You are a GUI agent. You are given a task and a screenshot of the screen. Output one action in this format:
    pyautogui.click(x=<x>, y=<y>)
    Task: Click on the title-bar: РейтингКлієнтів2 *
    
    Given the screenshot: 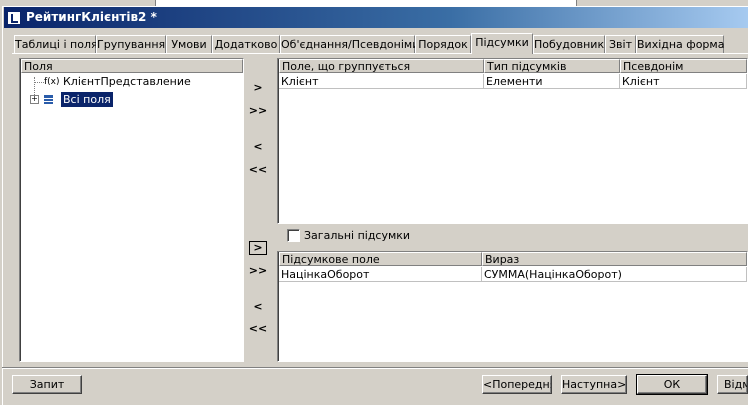 What is the action you would take?
    pyautogui.click(x=376, y=17)
    